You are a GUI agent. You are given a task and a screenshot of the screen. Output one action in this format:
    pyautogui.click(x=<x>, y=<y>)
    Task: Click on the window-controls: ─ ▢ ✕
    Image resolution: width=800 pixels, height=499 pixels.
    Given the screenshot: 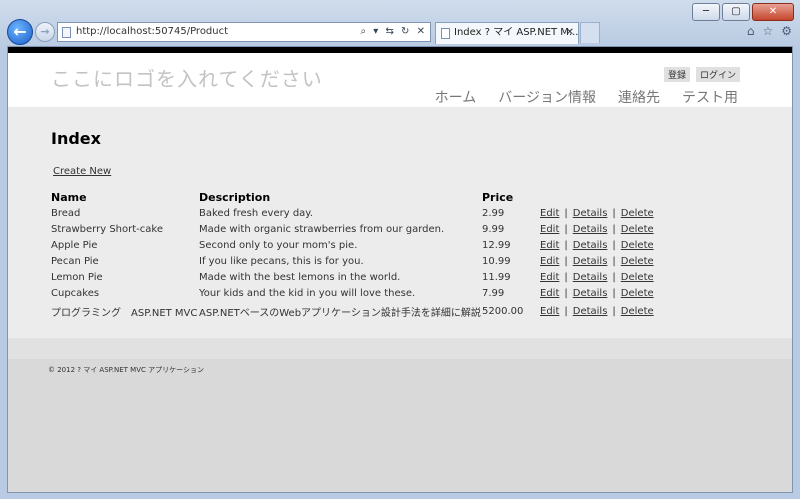 What is the action you would take?
    pyautogui.click(x=743, y=12)
    